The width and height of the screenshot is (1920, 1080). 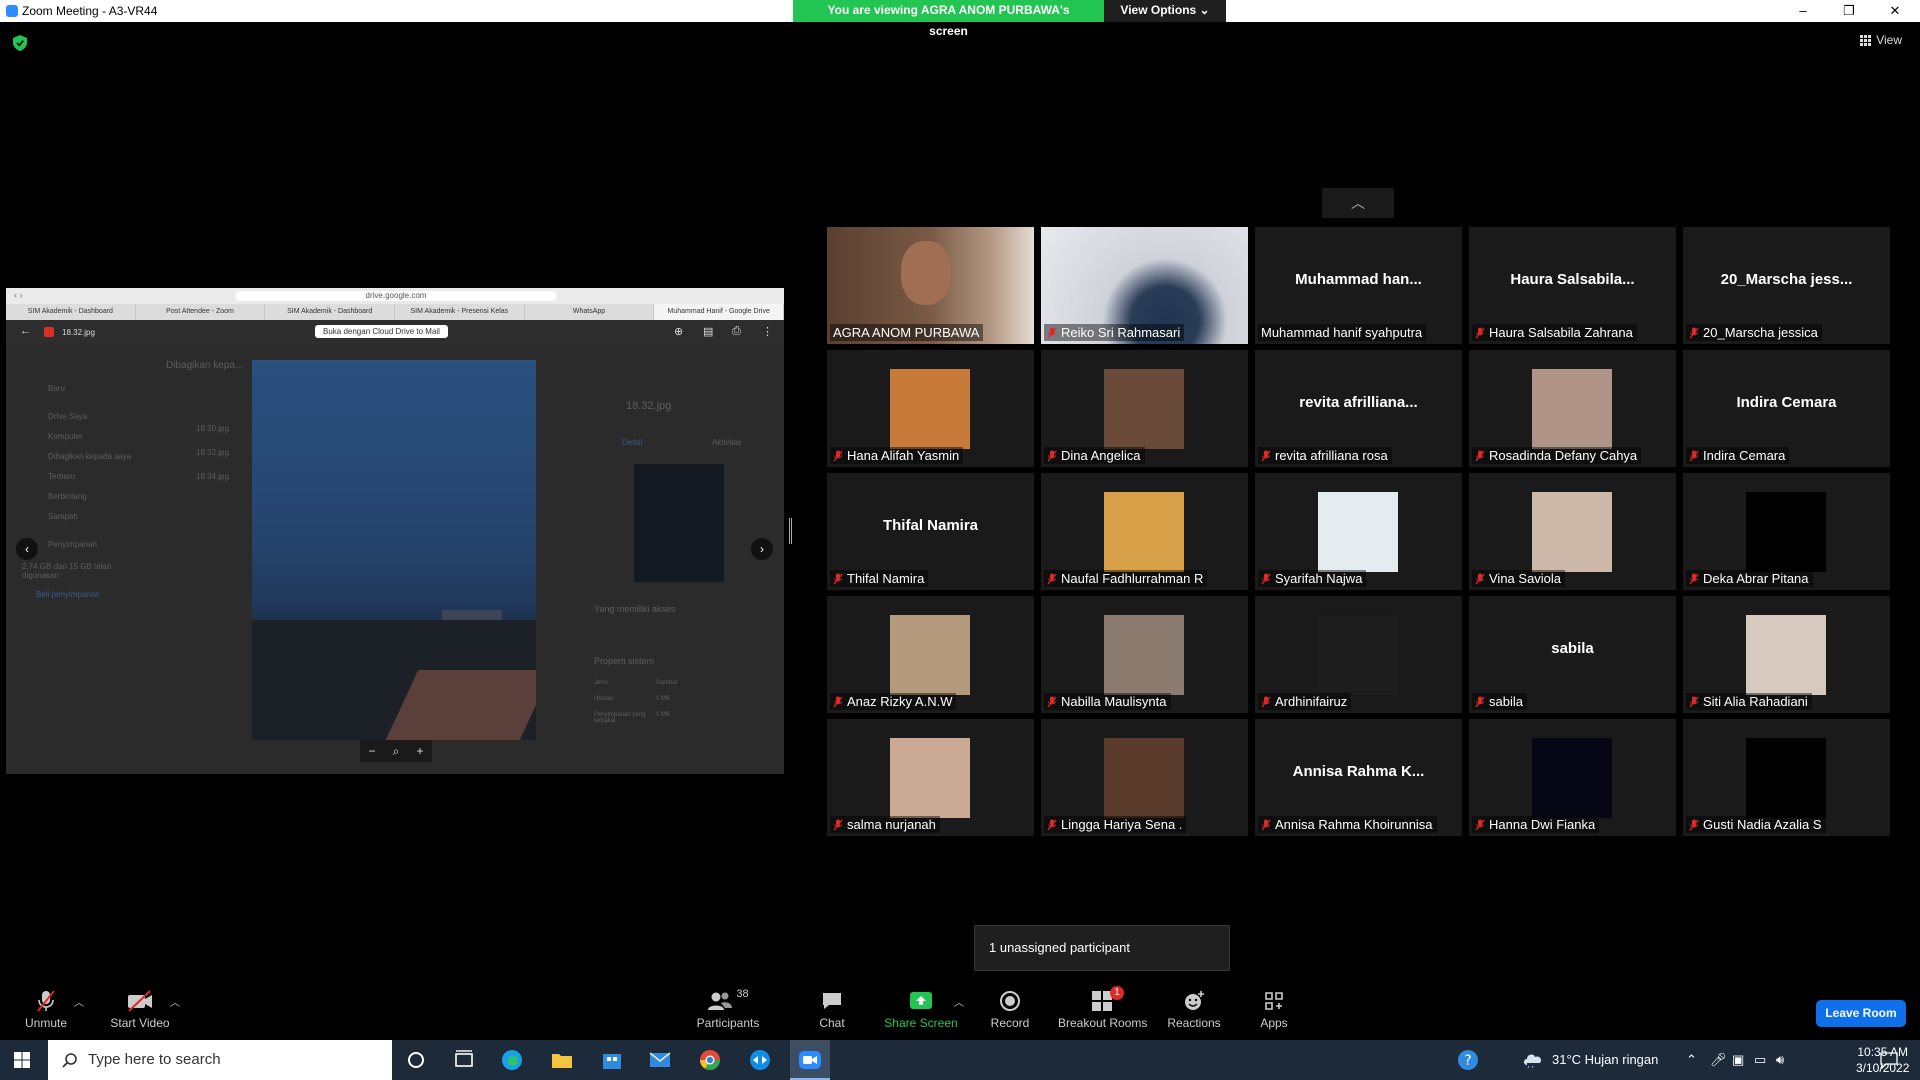 I want to click on previous-image-button: ‹, so click(x=27, y=549).